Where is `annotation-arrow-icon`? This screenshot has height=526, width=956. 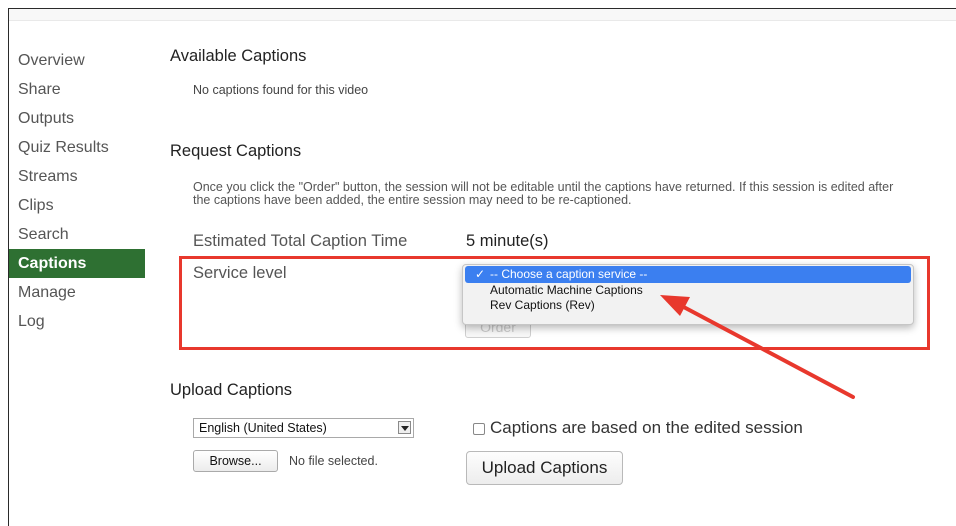 annotation-arrow-icon is located at coordinates (757, 347).